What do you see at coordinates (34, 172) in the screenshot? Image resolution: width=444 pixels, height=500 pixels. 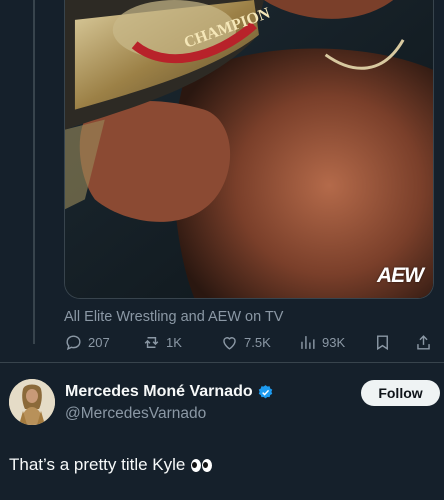 I see `thread-connector-line` at bounding box center [34, 172].